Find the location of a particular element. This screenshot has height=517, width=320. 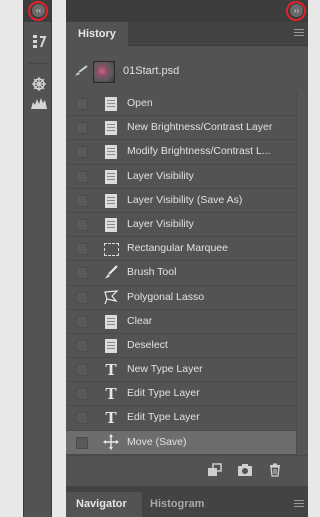

history-state-row: T New Type Layer is located at coordinates (181, 370).